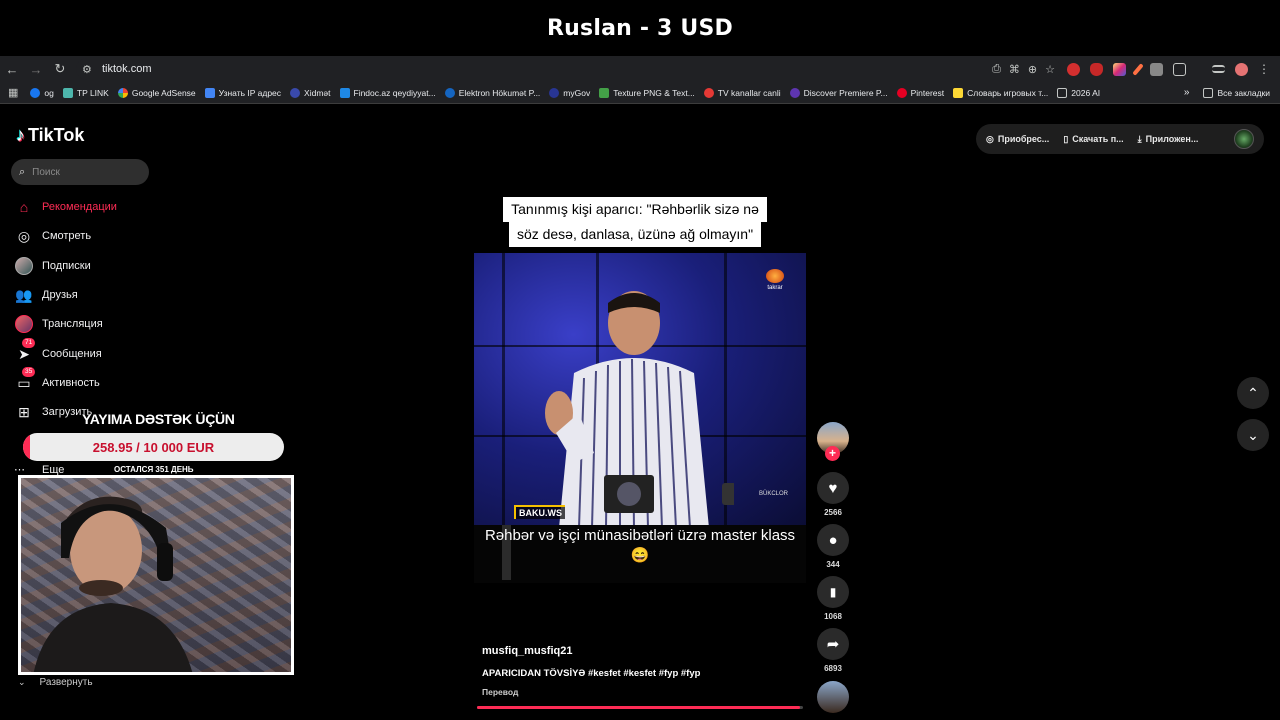 Image resolution: width=1280 pixels, height=720 pixels. Describe the element at coordinates (50, 135) in the screenshot. I see `tiktok-logo: ♪ TikTok` at that location.